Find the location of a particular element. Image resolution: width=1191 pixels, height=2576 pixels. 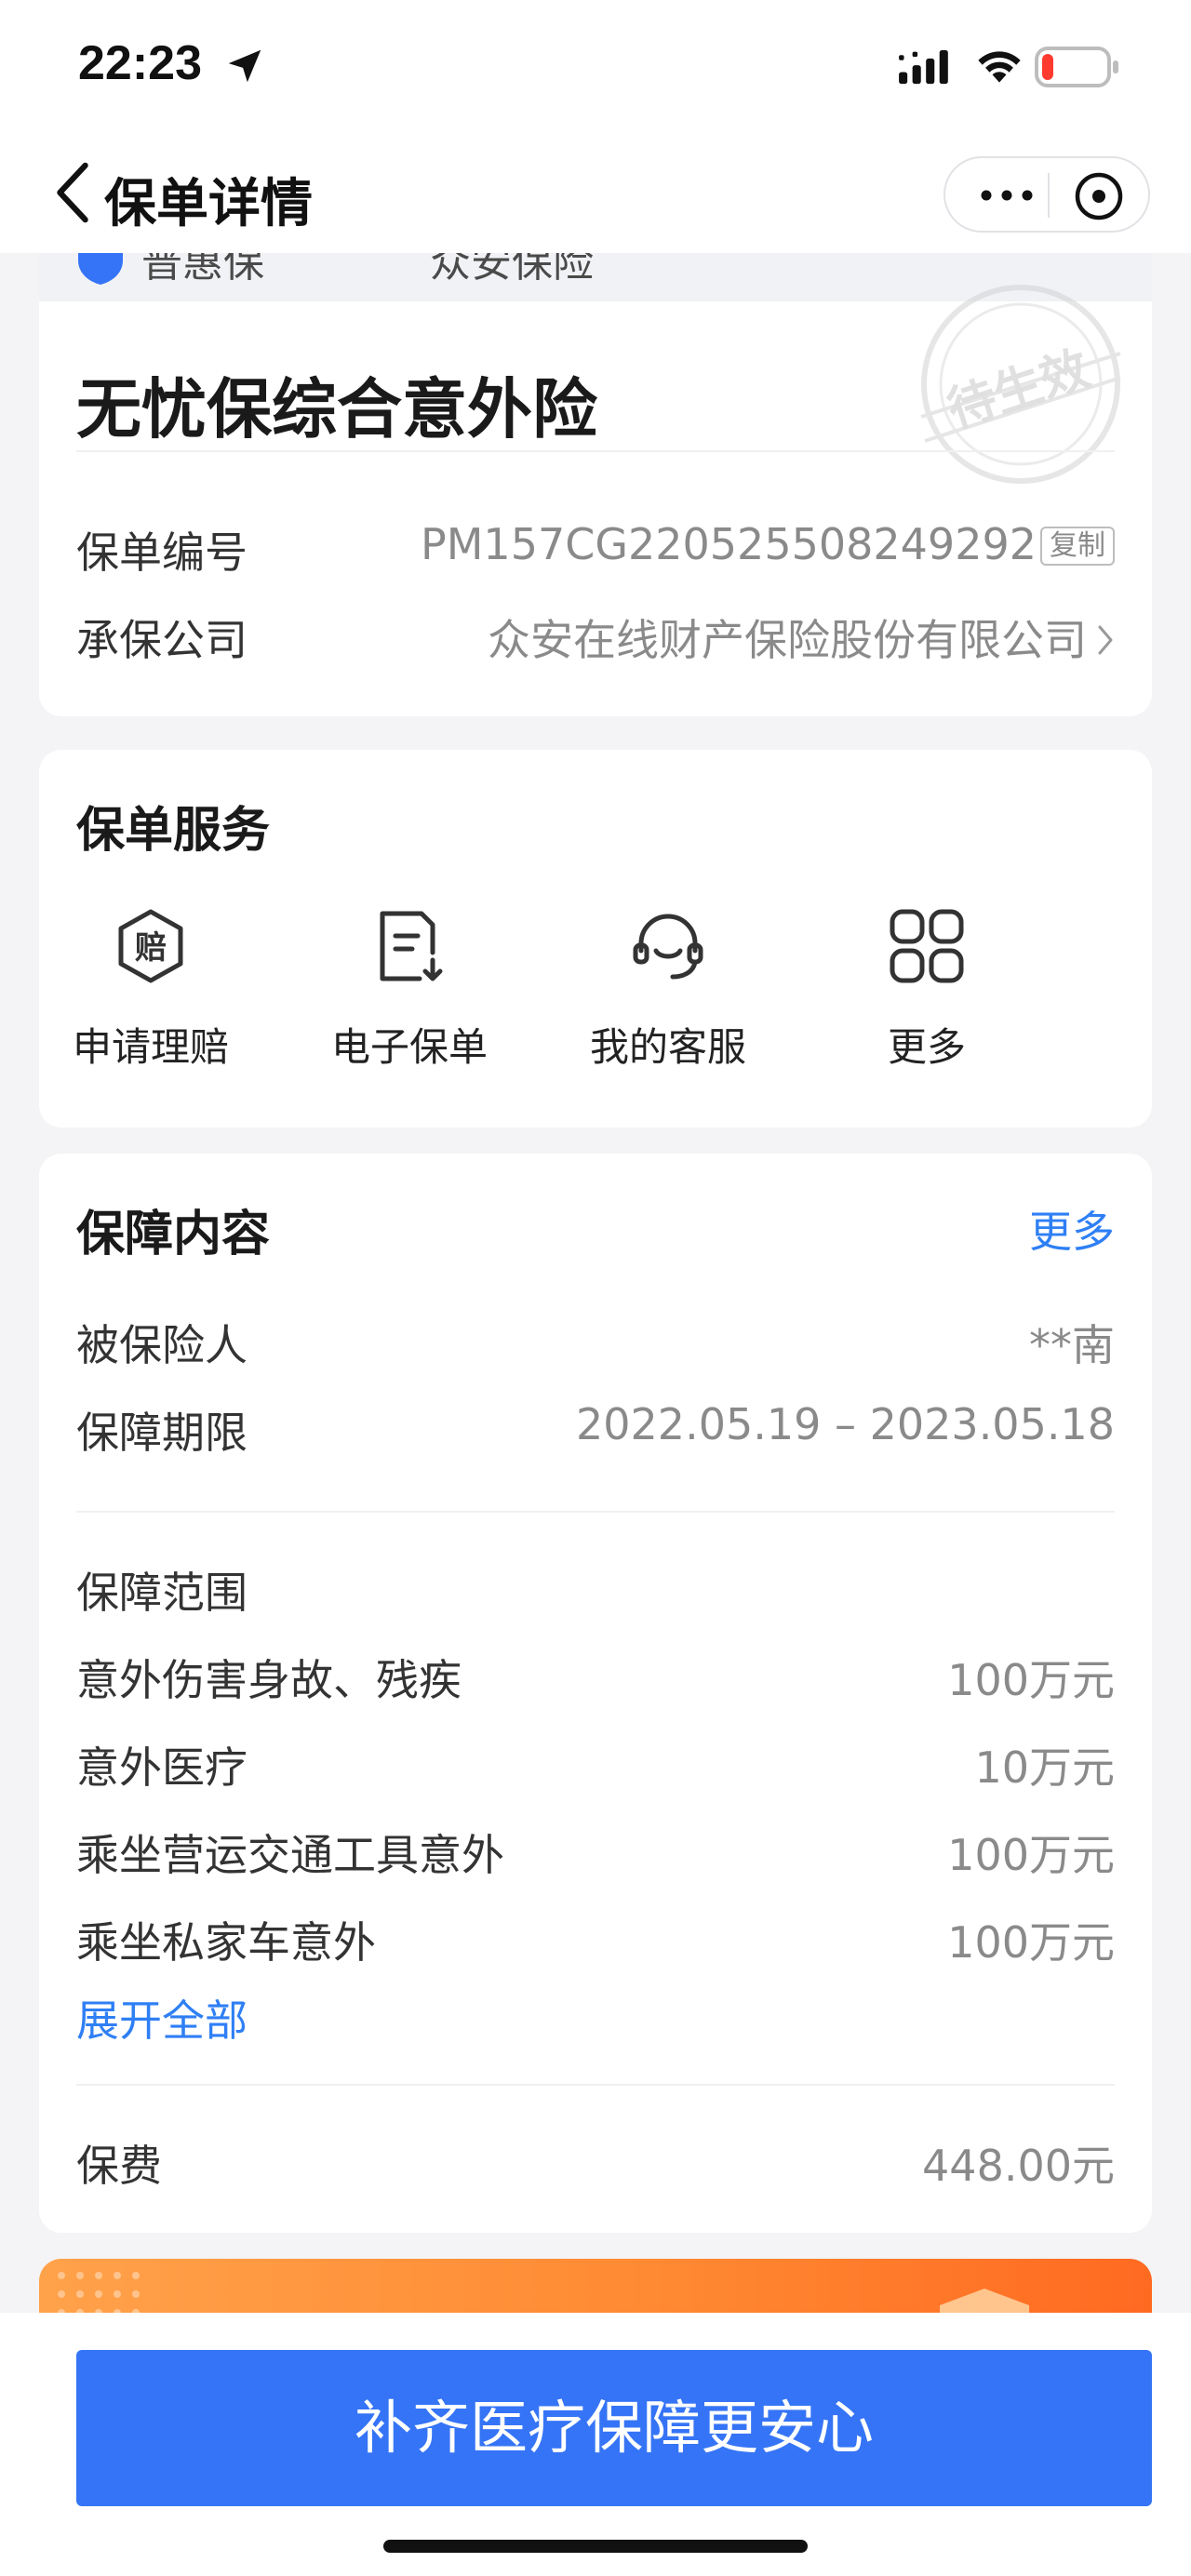

services-title: 保单服务 is located at coordinates (173, 831).